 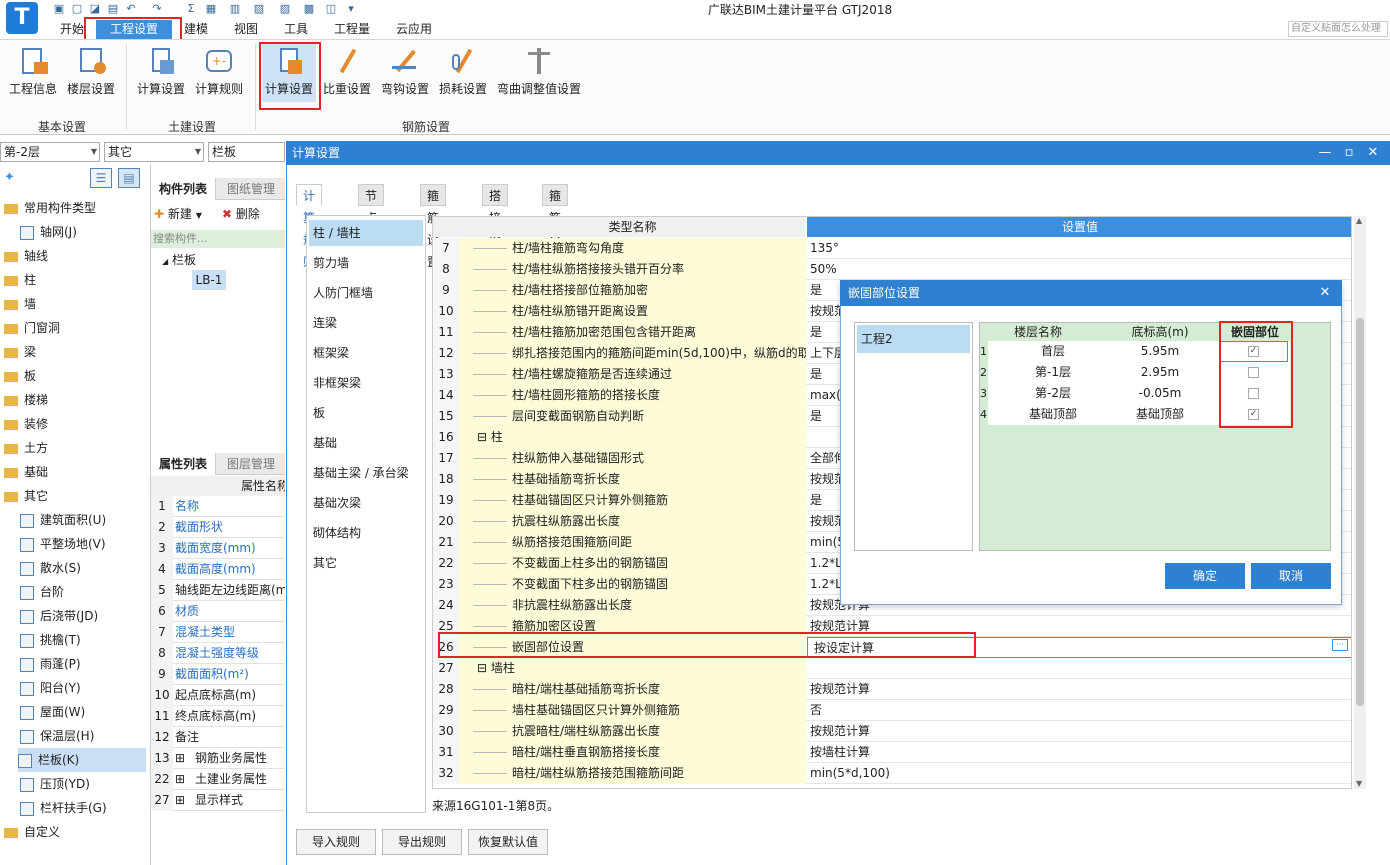 I want to click on project-item: 工程2, so click(x=913, y=339).